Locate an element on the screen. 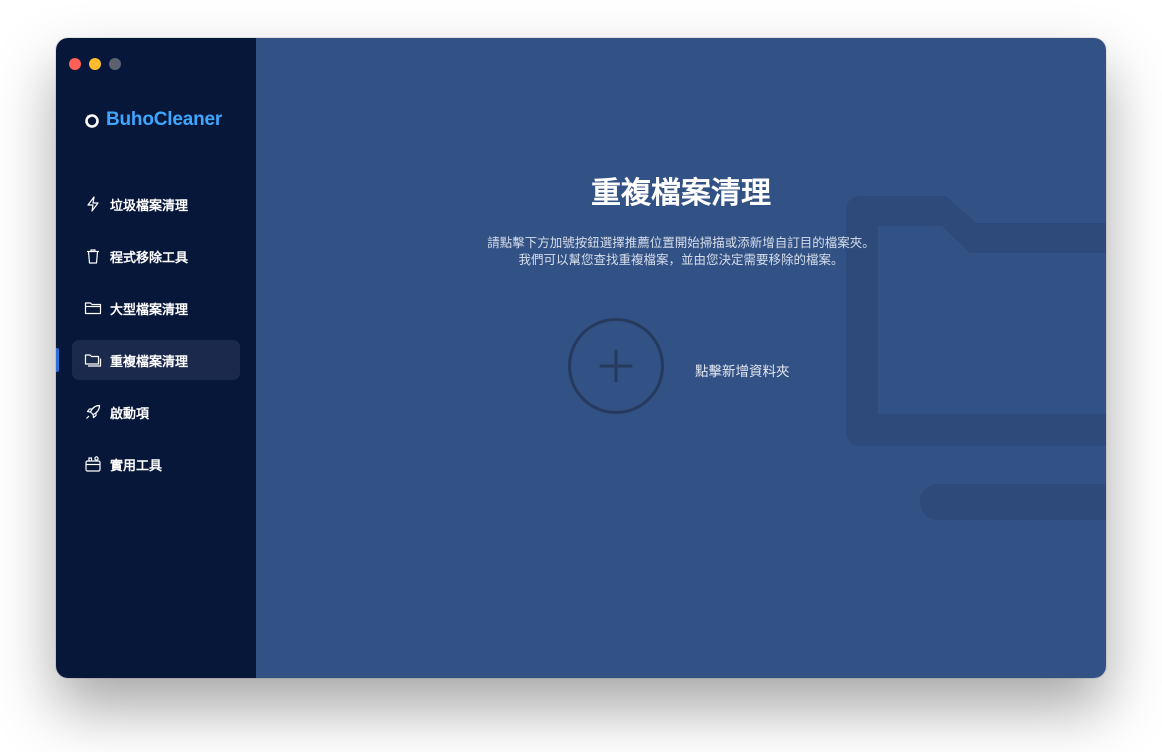  sidebar-item-startup-items: 啟動項 is located at coordinates (156, 412).